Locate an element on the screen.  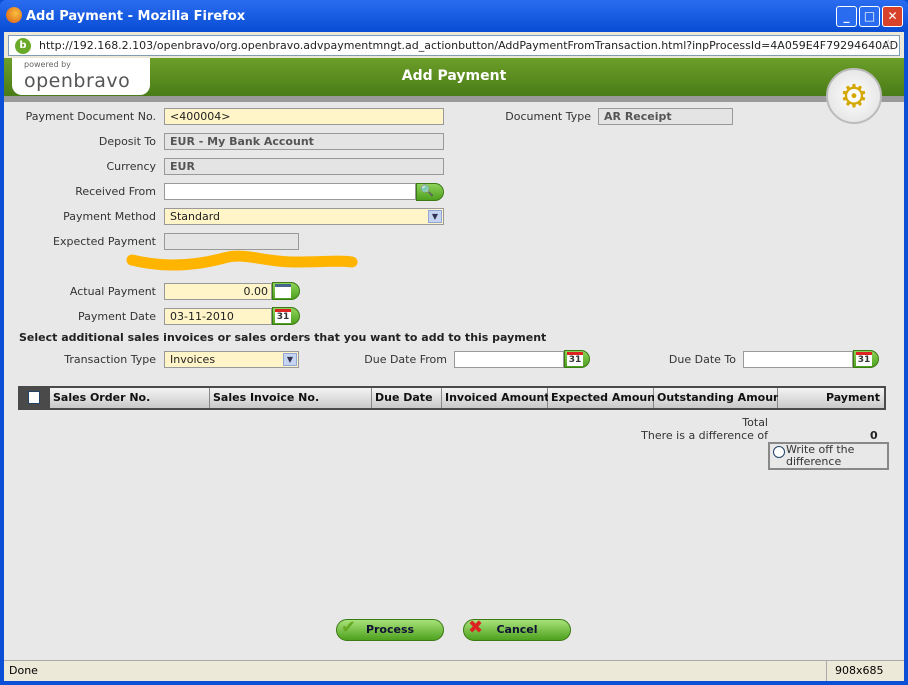
page-title: Add Payment is located at coordinates (454, 76).